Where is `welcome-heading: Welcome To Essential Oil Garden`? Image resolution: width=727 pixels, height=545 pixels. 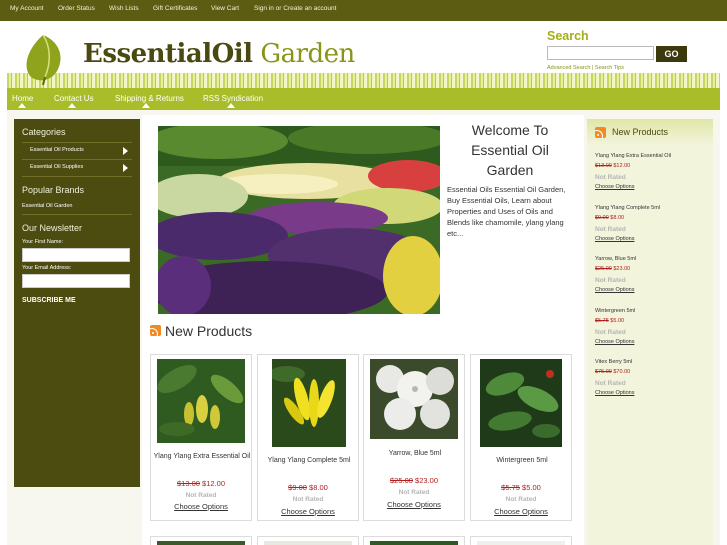 welcome-heading: Welcome To Essential Oil Garden is located at coordinates (510, 150).